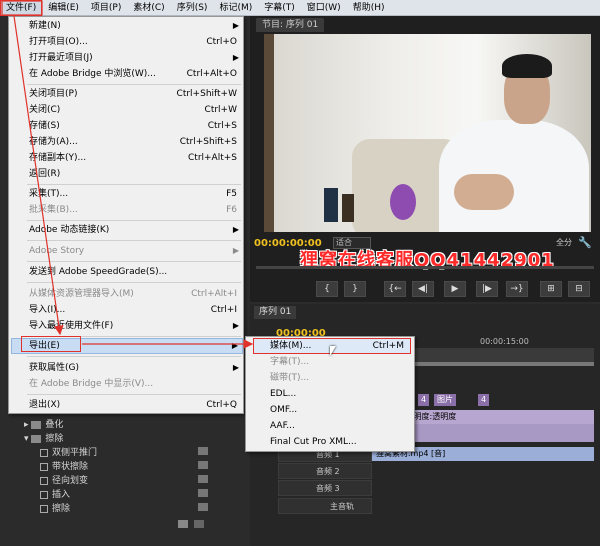  Describe the element at coordinates (564, 242) in the screenshot. I see `quality-select: 全分` at that location.